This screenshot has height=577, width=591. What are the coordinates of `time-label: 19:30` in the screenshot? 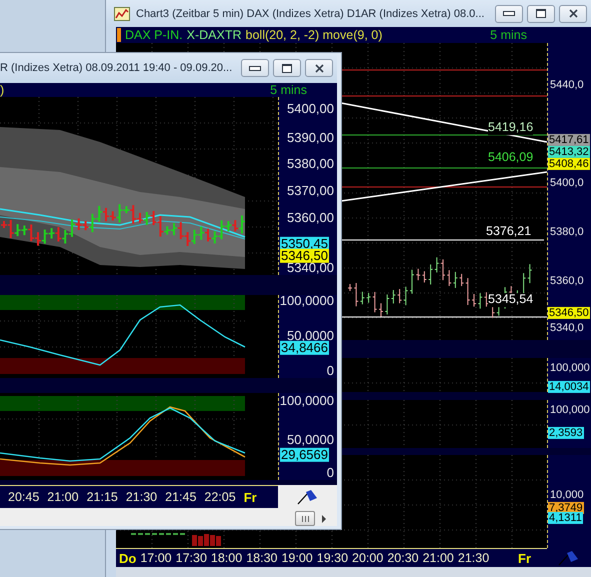 It's located at (332, 558).